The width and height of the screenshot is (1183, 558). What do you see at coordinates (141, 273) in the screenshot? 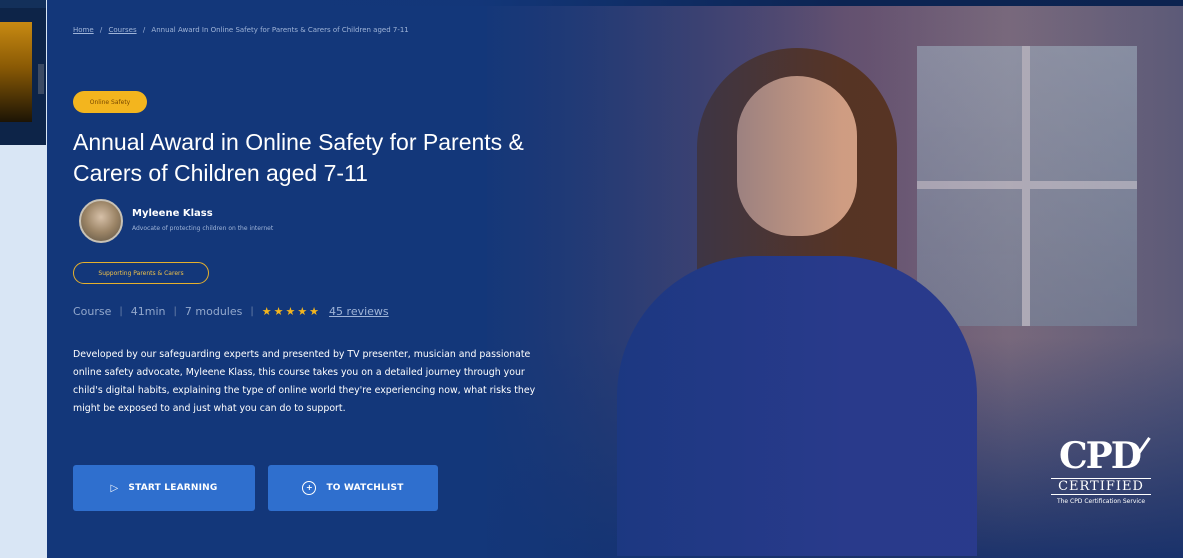
I see `category-tag: Supporting Parents & Carers` at bounding box center [141, 273].